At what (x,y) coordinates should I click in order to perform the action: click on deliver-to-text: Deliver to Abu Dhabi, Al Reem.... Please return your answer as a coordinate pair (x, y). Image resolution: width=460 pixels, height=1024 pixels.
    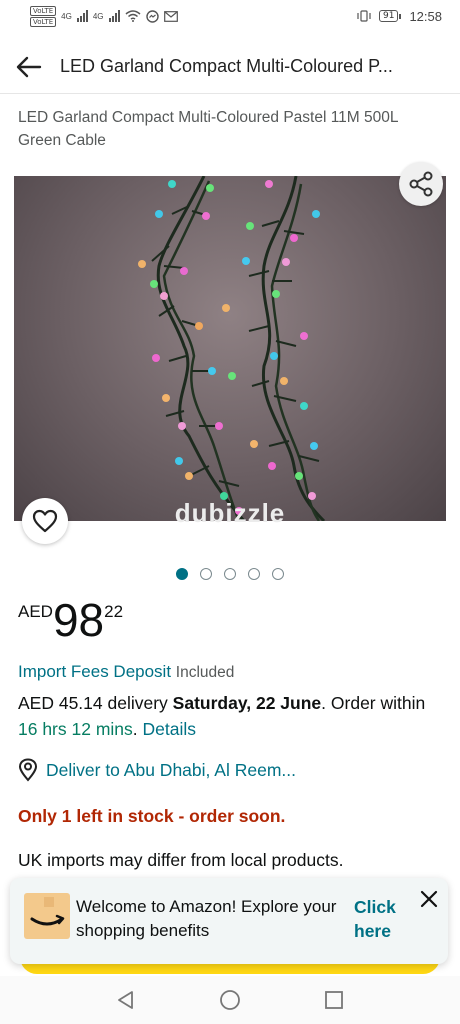
    Looking at the image, I should click on (171, 769).